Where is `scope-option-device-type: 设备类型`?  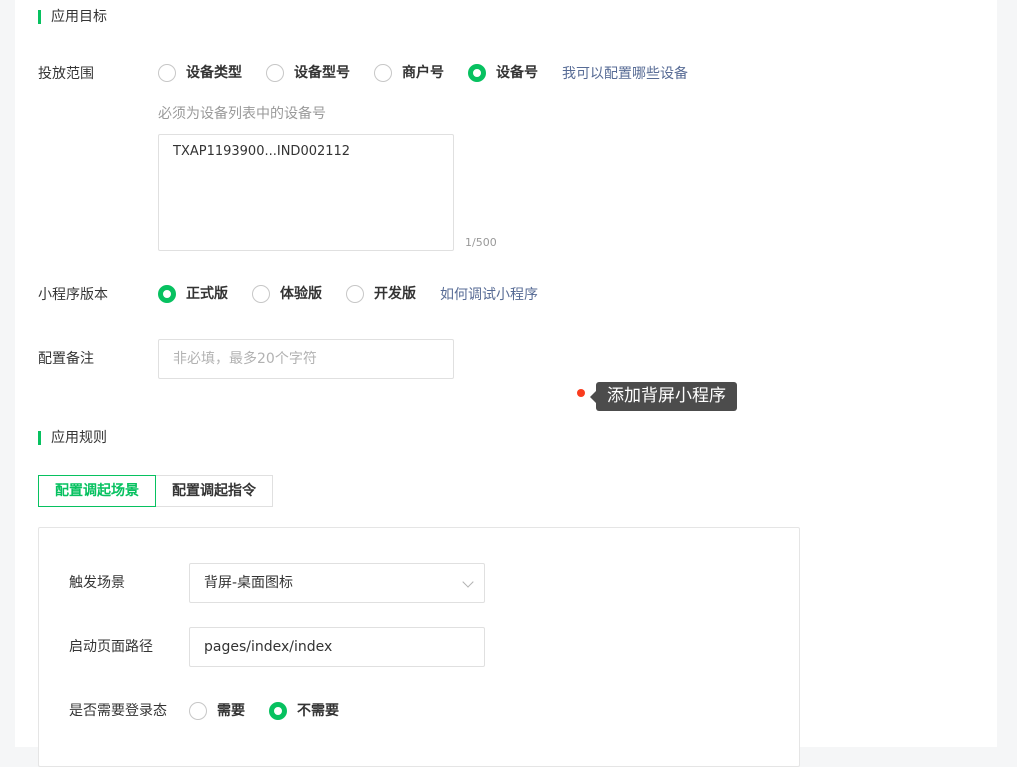 scope-option-device-type: 设备类型 is located at coordinates (200, 73).